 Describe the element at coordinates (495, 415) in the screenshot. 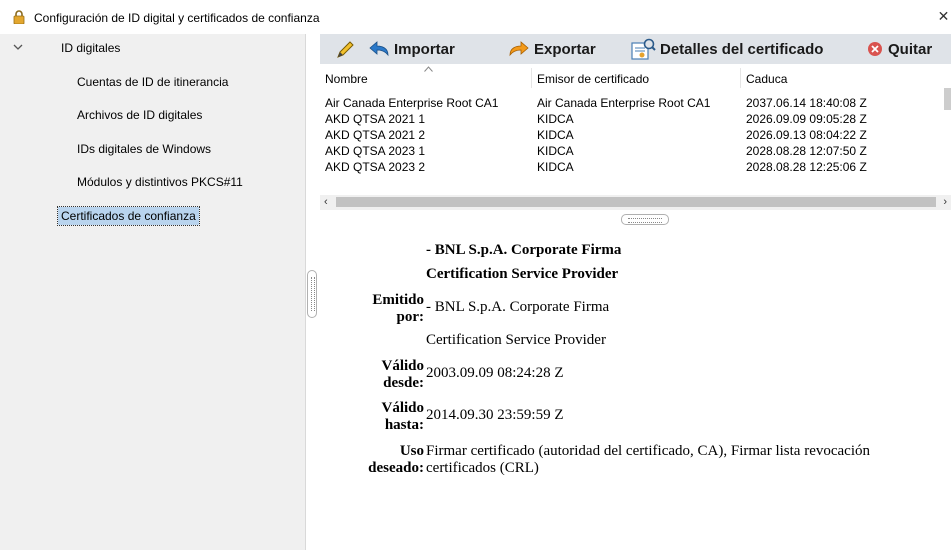

I see `valid-to-value: 2014.09.30 23:59:59 Z` at that location.